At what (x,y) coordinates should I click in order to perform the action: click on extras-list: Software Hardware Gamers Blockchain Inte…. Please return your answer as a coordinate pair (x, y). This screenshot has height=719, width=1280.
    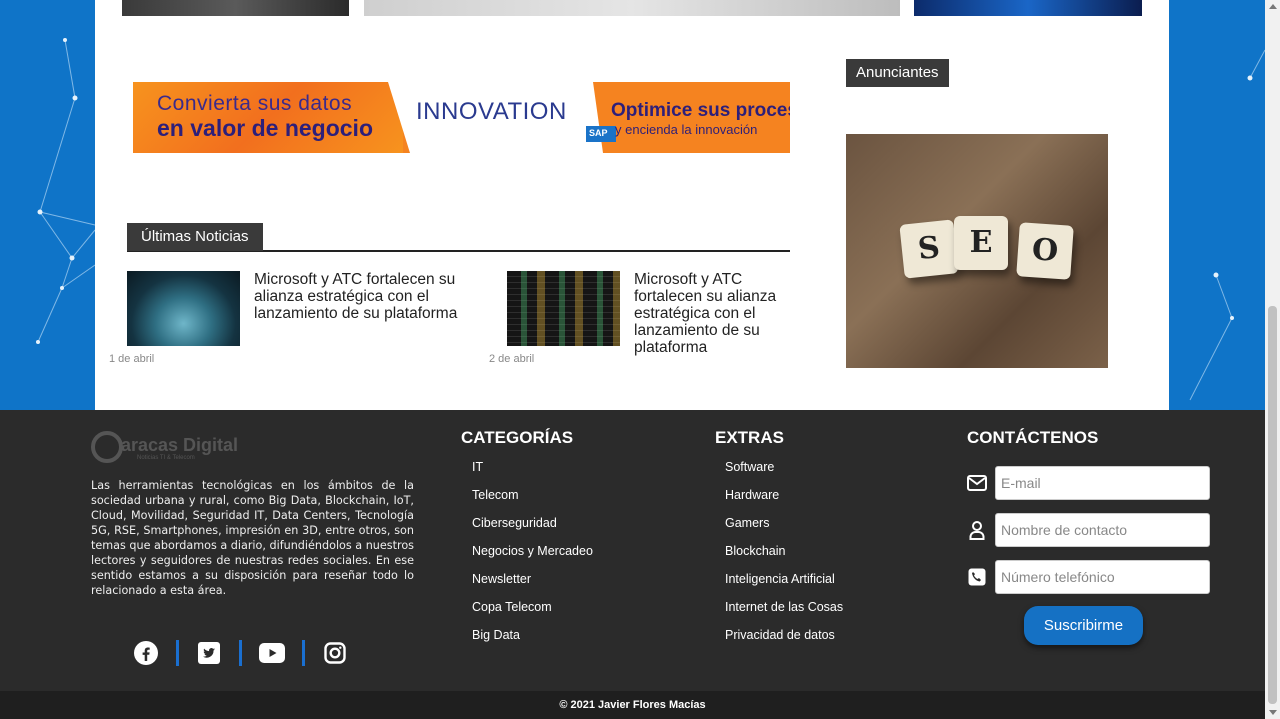
    Looking at the image, I should click on (784, 557).